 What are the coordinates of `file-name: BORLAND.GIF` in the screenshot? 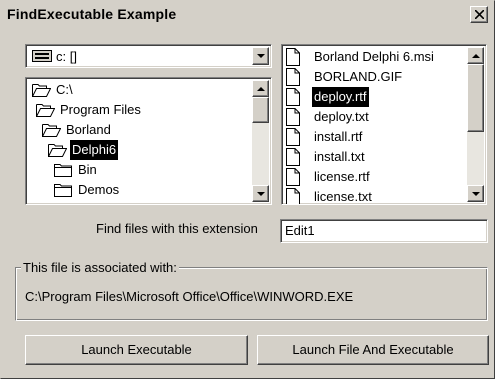 It's located at (358, 76).